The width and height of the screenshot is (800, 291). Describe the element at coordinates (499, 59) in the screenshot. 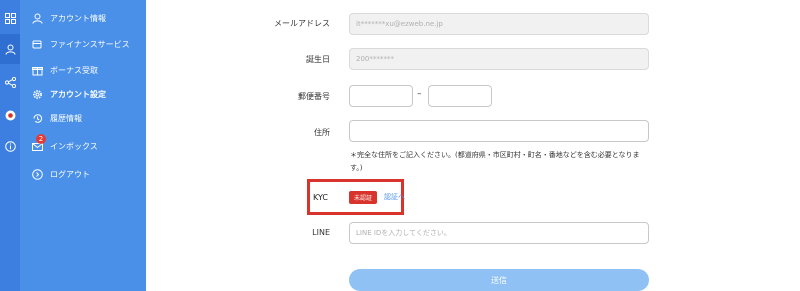

I see `birthday-field: 200*******` at that location.